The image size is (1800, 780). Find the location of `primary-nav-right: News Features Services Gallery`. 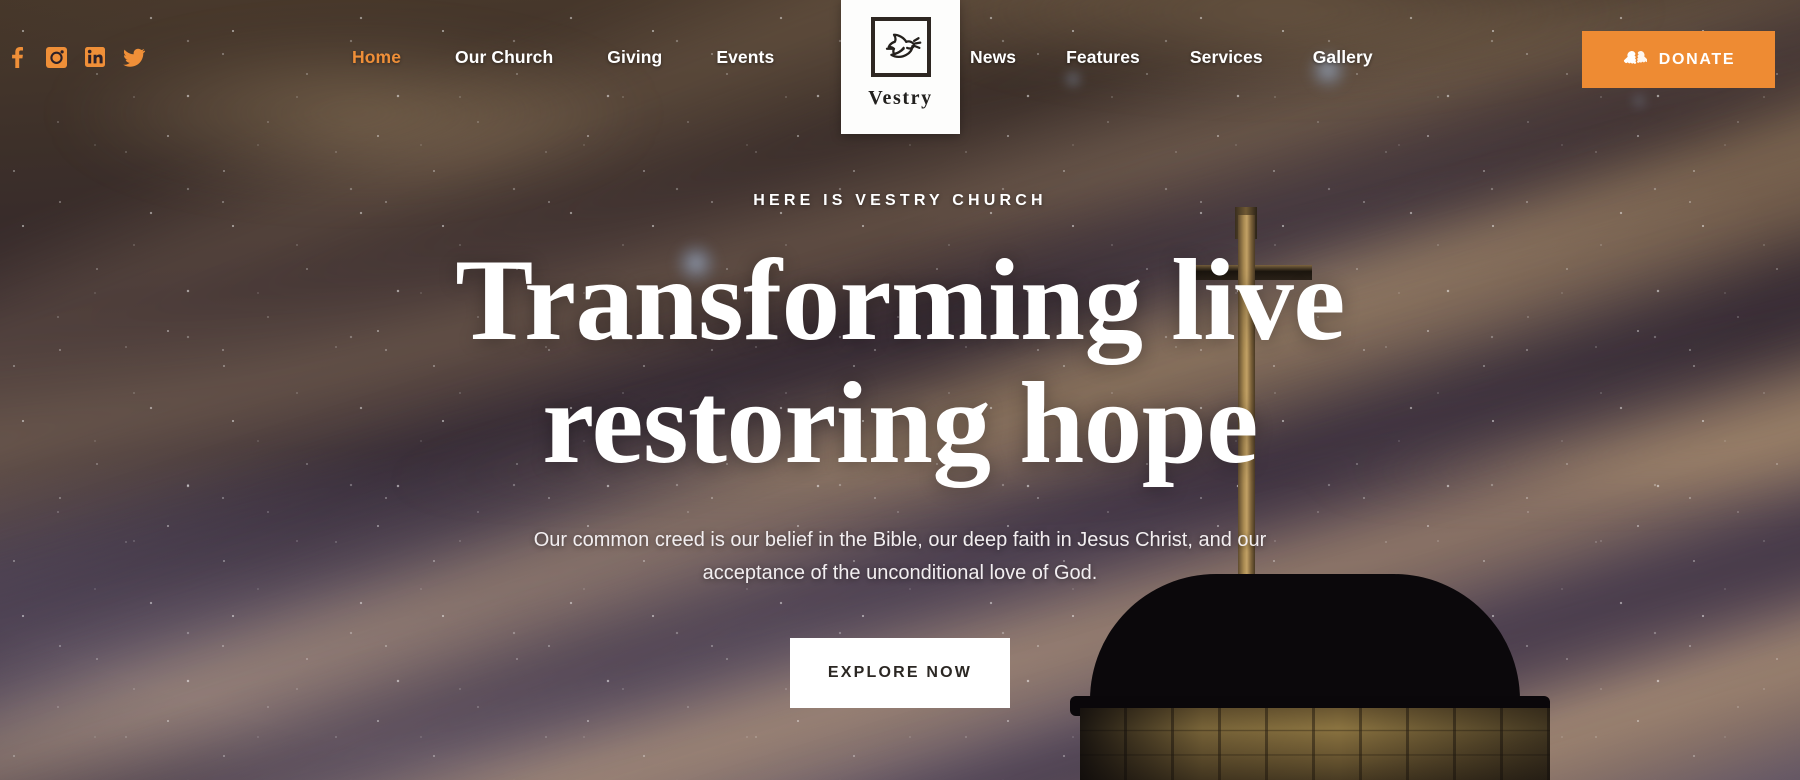

primary-nav-right: News Features Services Gallery is located at coordinates (1171, 57).